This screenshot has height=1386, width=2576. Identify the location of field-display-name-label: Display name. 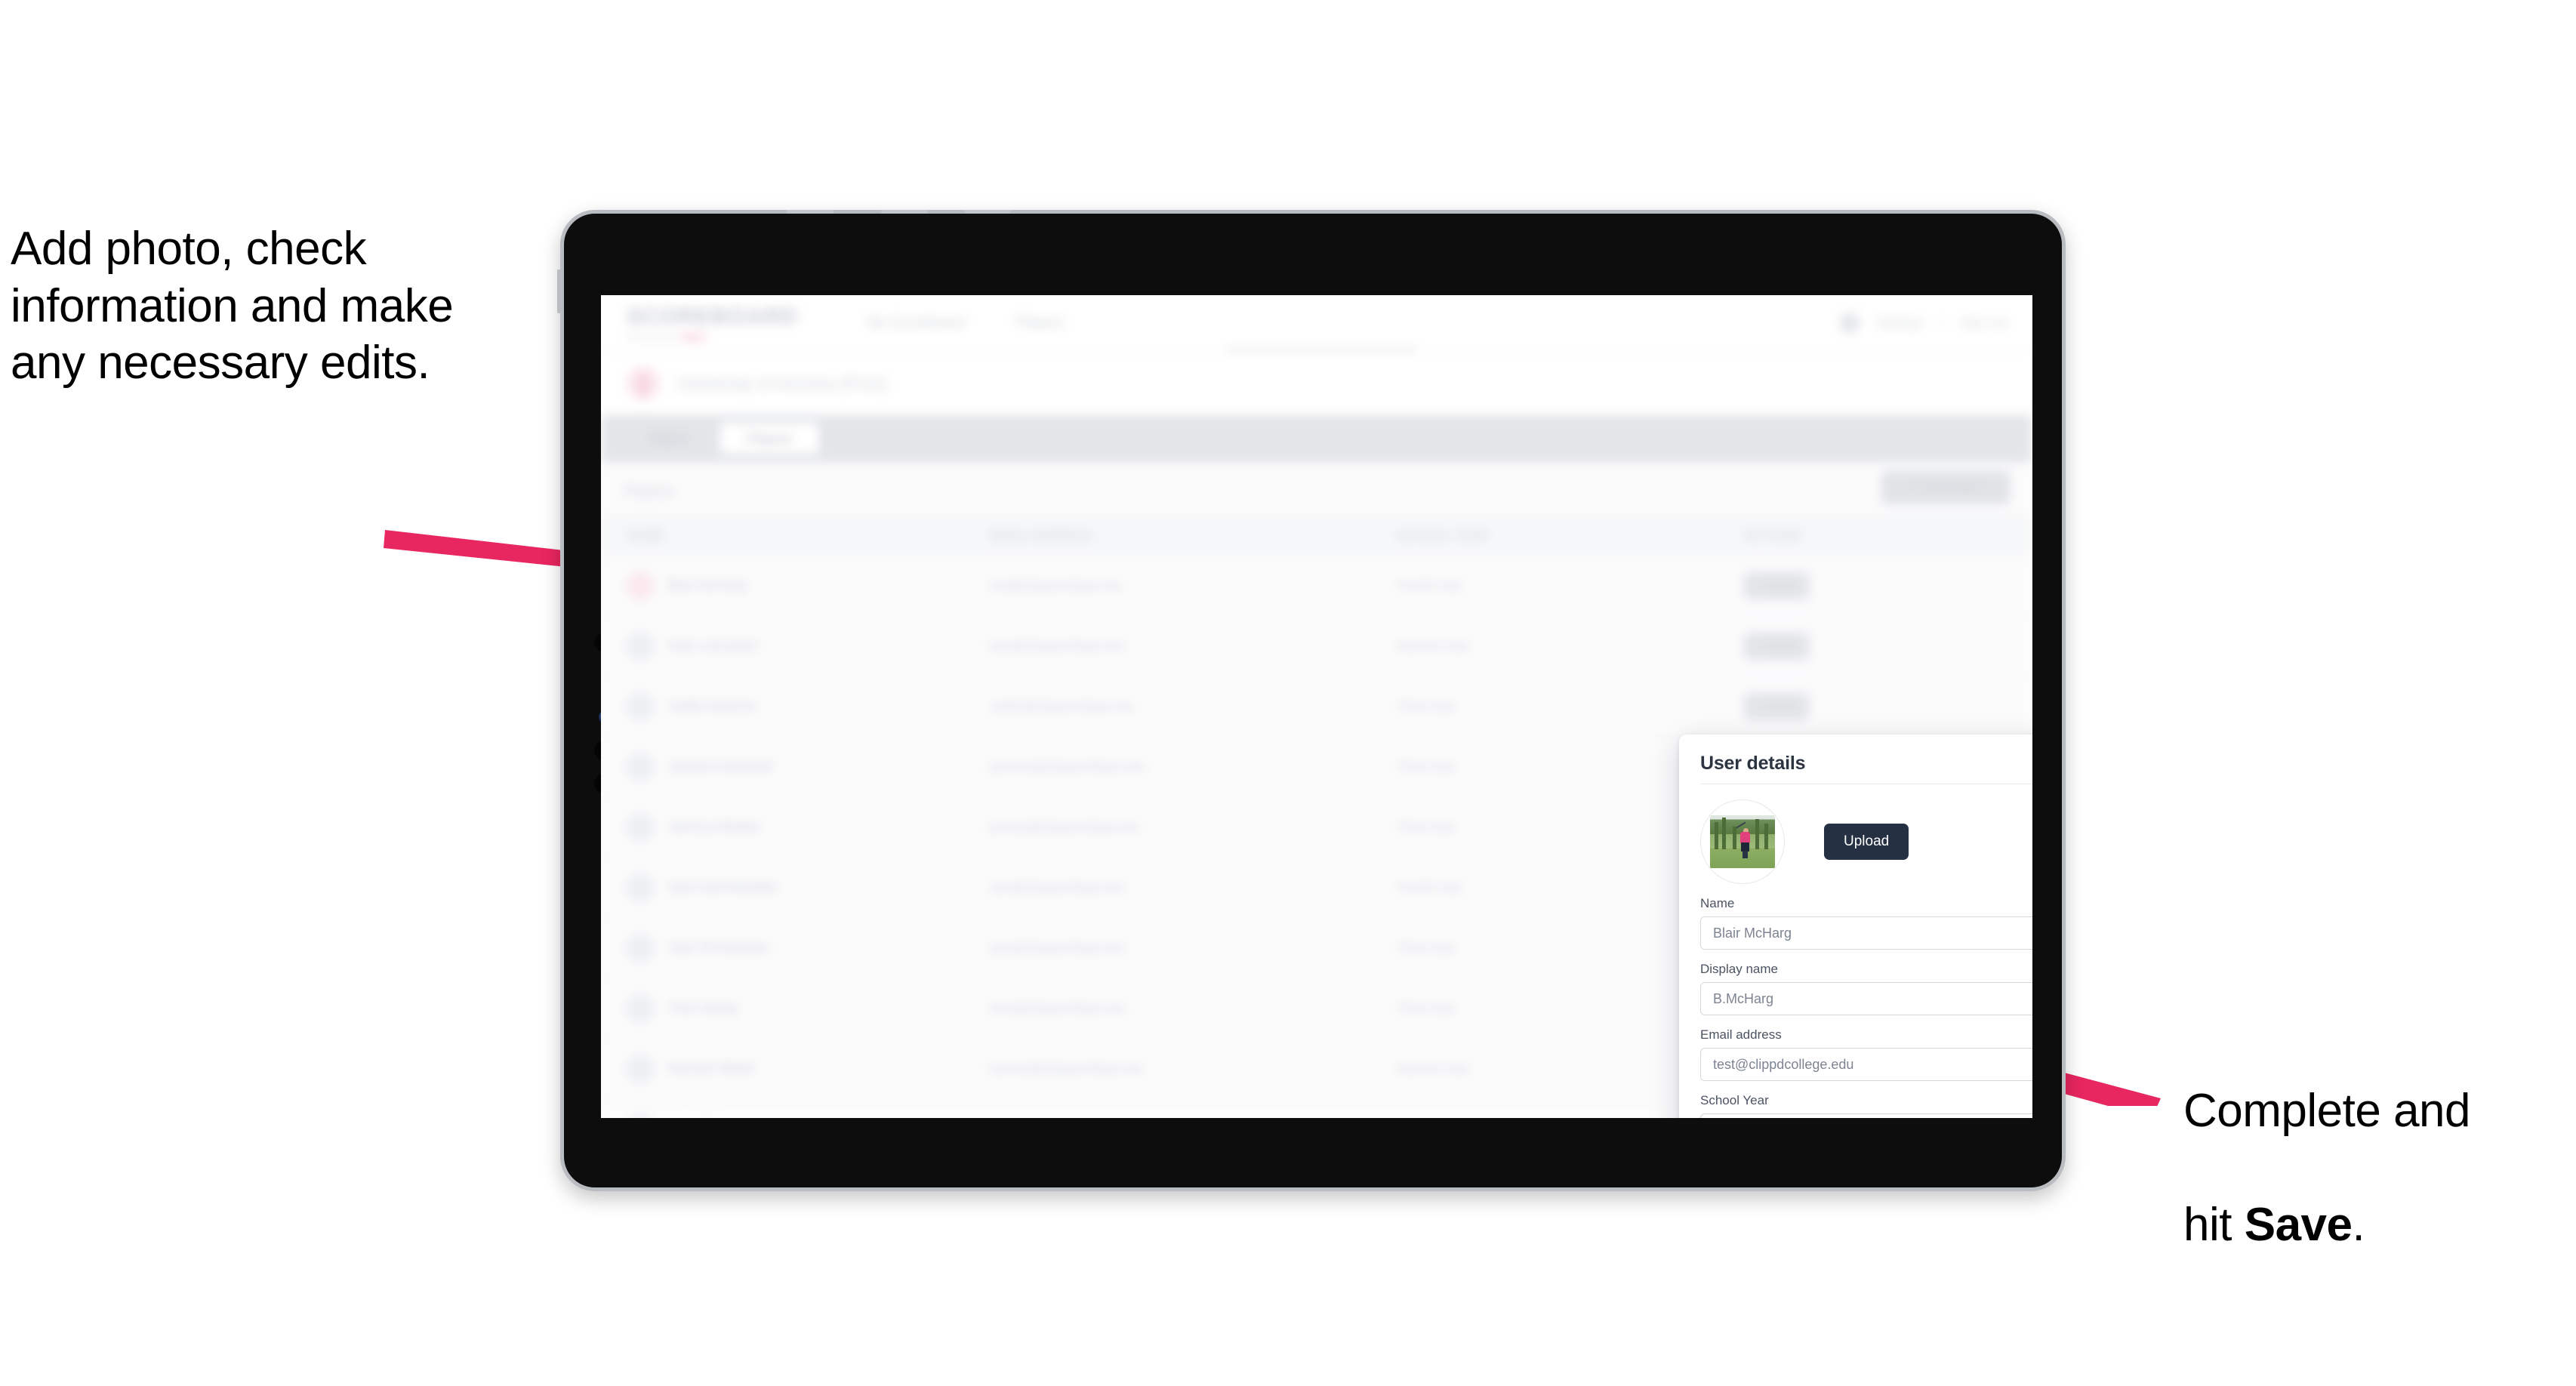
(1739, 969).